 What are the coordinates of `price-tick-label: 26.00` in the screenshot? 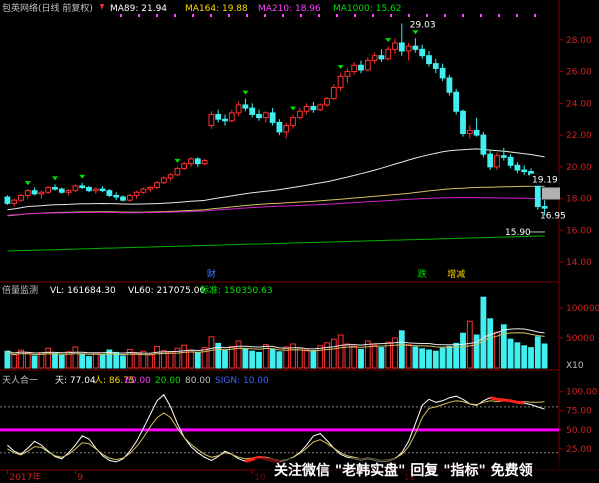 It's located at (579, 73).